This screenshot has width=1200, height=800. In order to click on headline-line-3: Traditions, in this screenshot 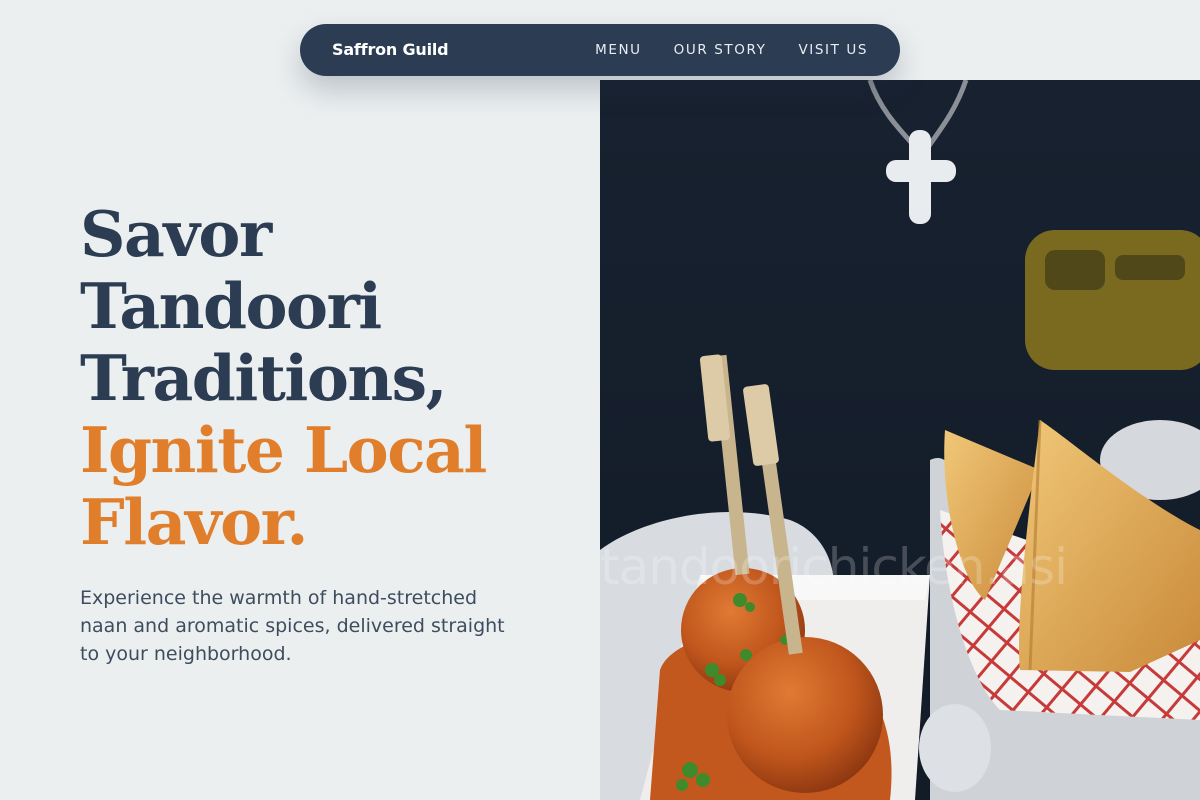, I will do `click(264, 378)`.